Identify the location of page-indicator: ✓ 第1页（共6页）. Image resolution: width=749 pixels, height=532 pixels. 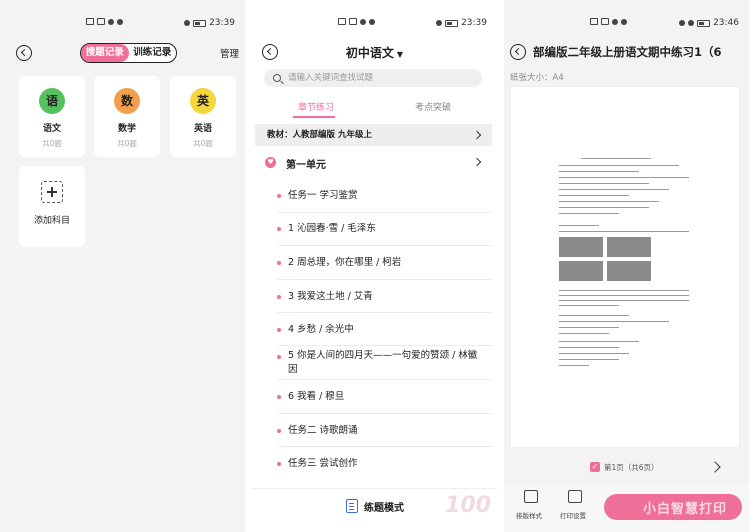
(626, 469).